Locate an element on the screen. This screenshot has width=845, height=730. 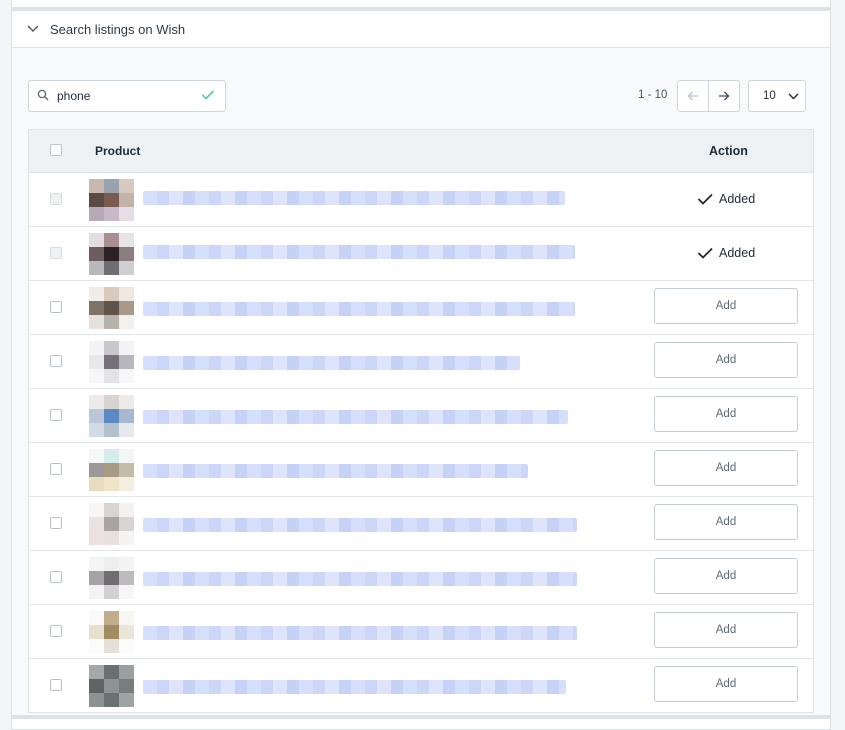
arrow-left-icon is located at coordinates (692, 96).